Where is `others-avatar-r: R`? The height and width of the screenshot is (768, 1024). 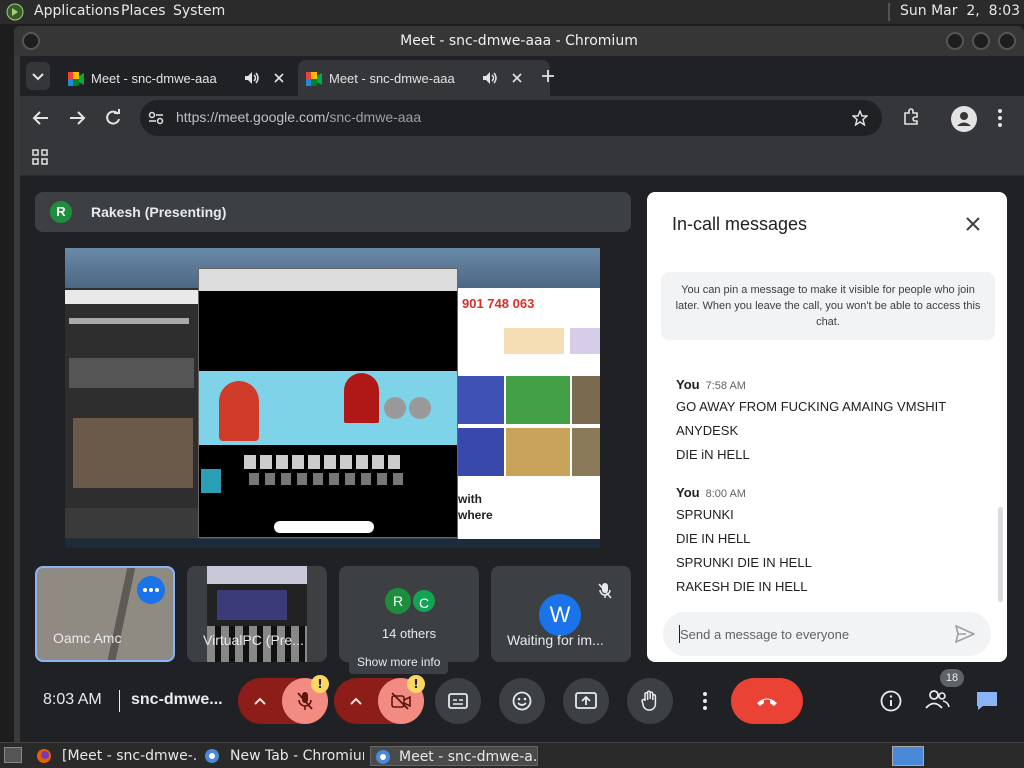 others-avatar-r: R is located at coordinates (398, 601).